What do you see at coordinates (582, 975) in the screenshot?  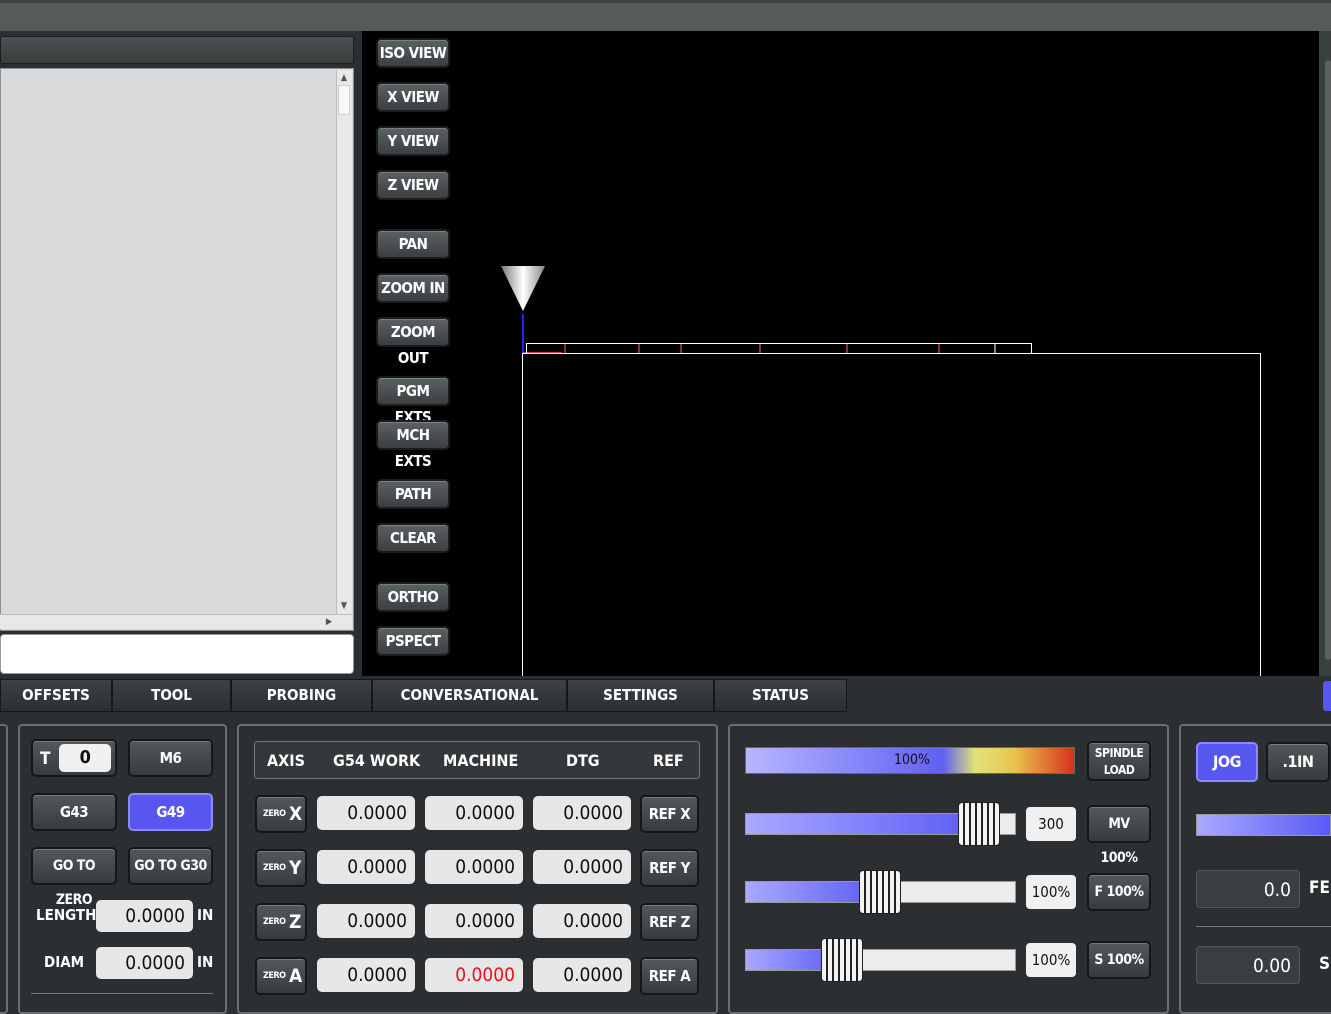 I see `a-dtg-field: 0.0000` at bounding box center [582, 975].